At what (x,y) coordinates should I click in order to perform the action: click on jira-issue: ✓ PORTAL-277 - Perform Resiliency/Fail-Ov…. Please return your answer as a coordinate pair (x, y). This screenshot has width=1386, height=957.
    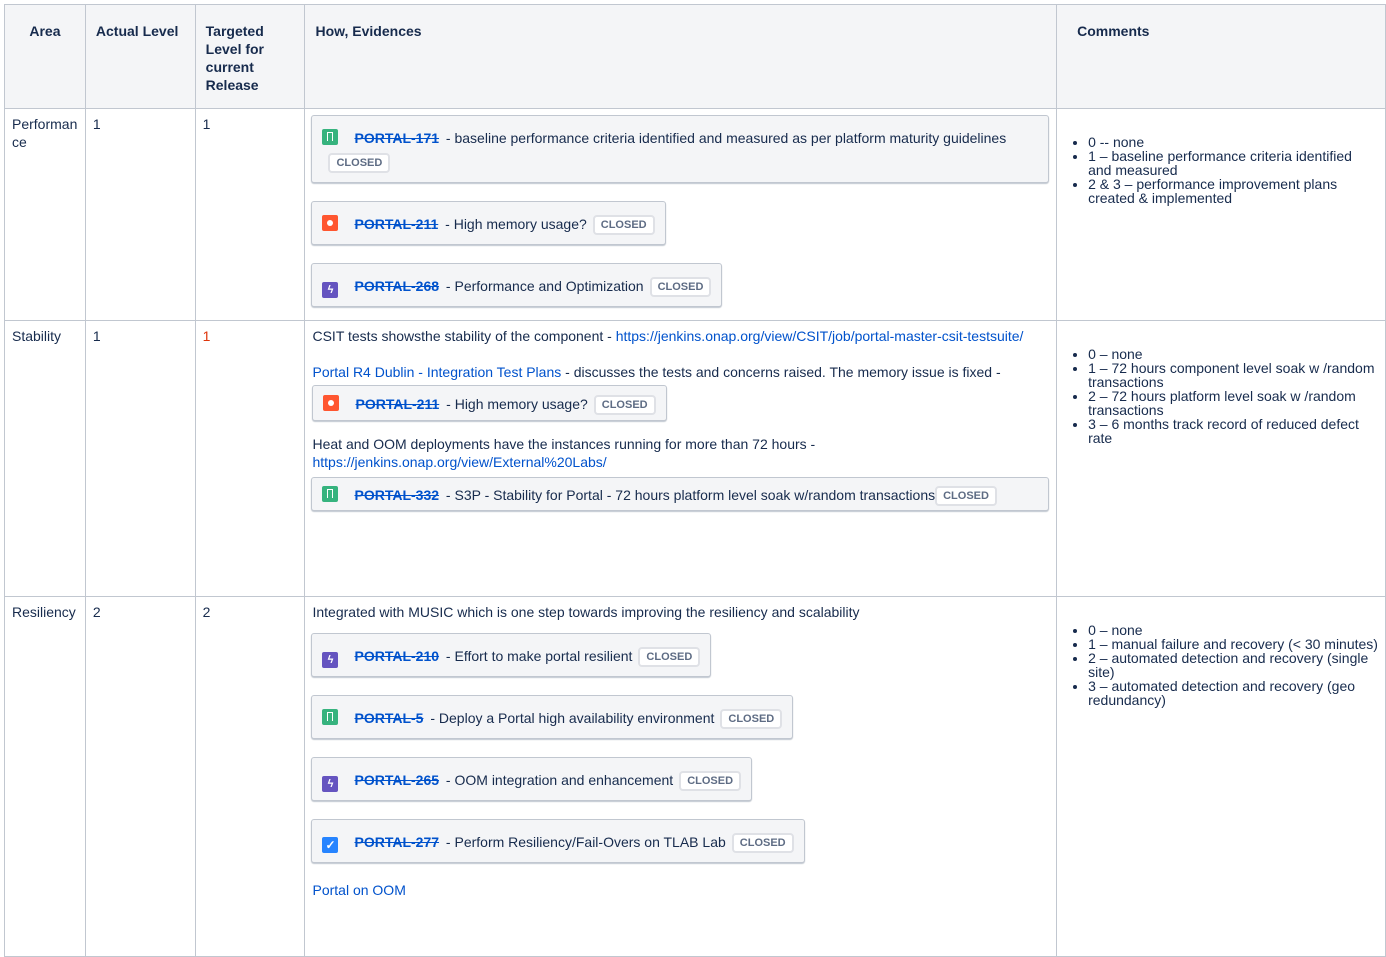
    Looking at the image, I should click on (558, 841).